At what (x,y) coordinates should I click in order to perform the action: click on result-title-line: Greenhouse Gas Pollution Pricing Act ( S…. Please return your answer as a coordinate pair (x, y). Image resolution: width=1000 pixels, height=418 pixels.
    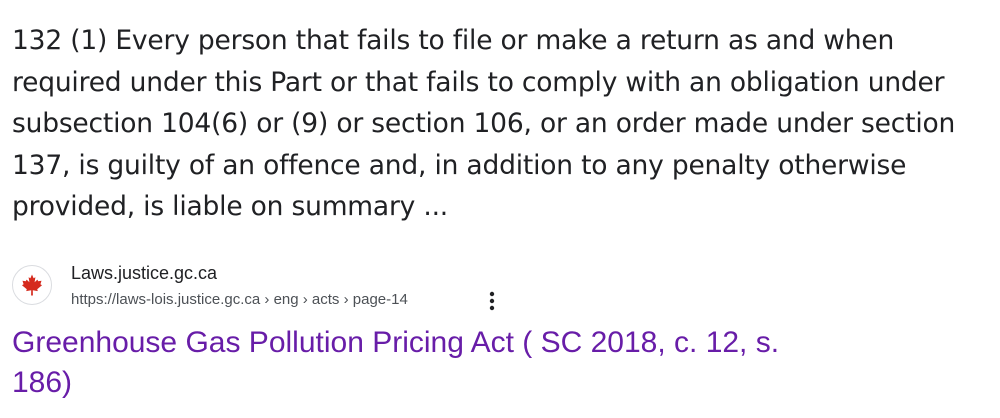
    Looking at the image, I should click on (395, 342).